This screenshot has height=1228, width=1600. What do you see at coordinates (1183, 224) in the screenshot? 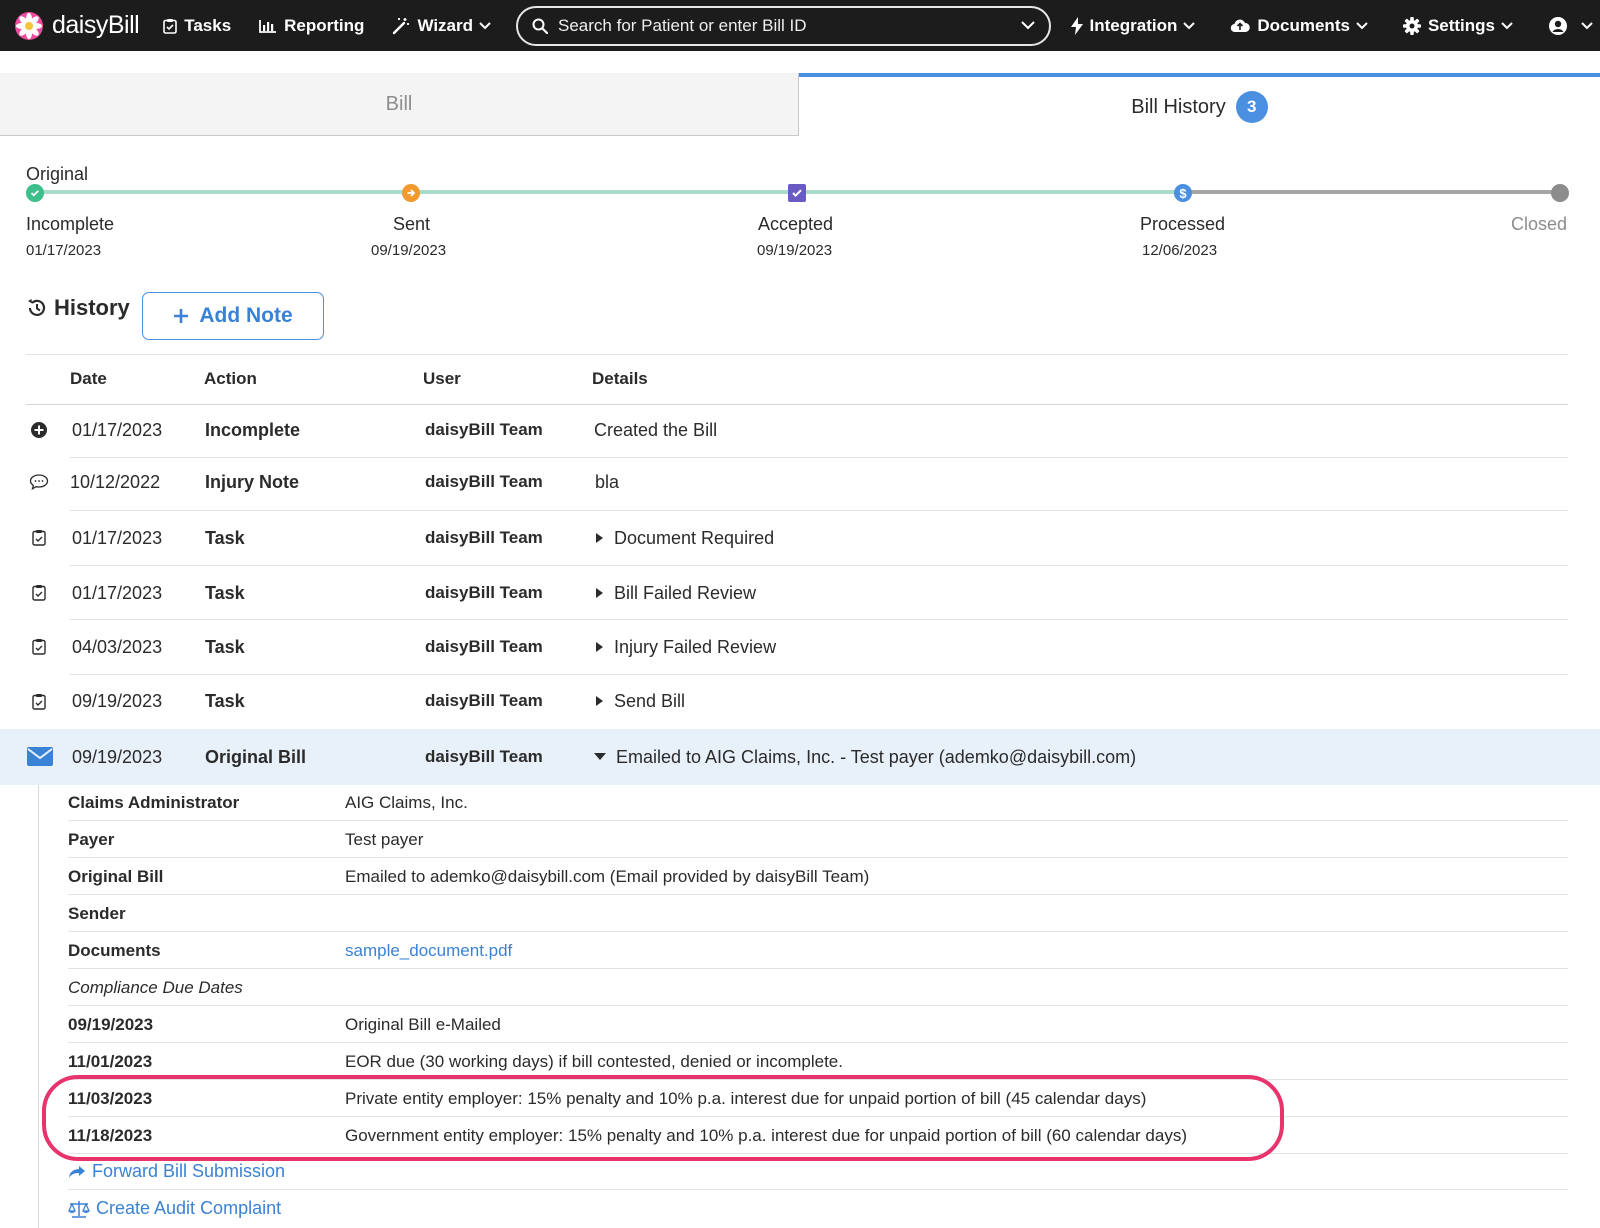
I see `timeline-label-processed: Processed` at bounding box center [1183, 224].